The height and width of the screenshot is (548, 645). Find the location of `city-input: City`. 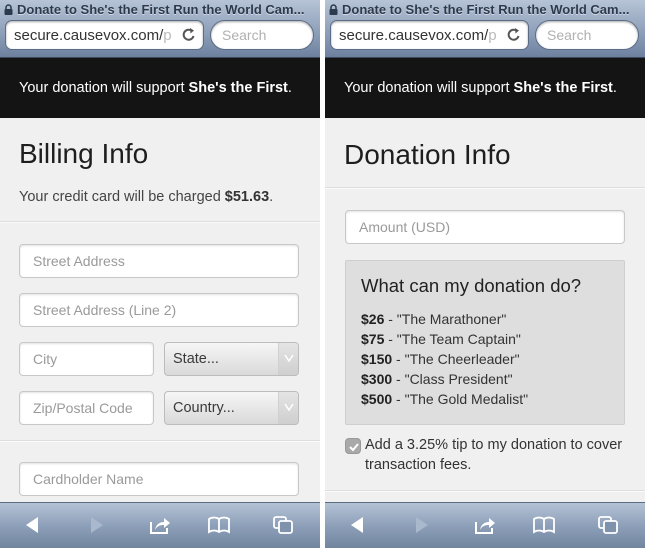

city-input: City is located at coordinates (86, 359).